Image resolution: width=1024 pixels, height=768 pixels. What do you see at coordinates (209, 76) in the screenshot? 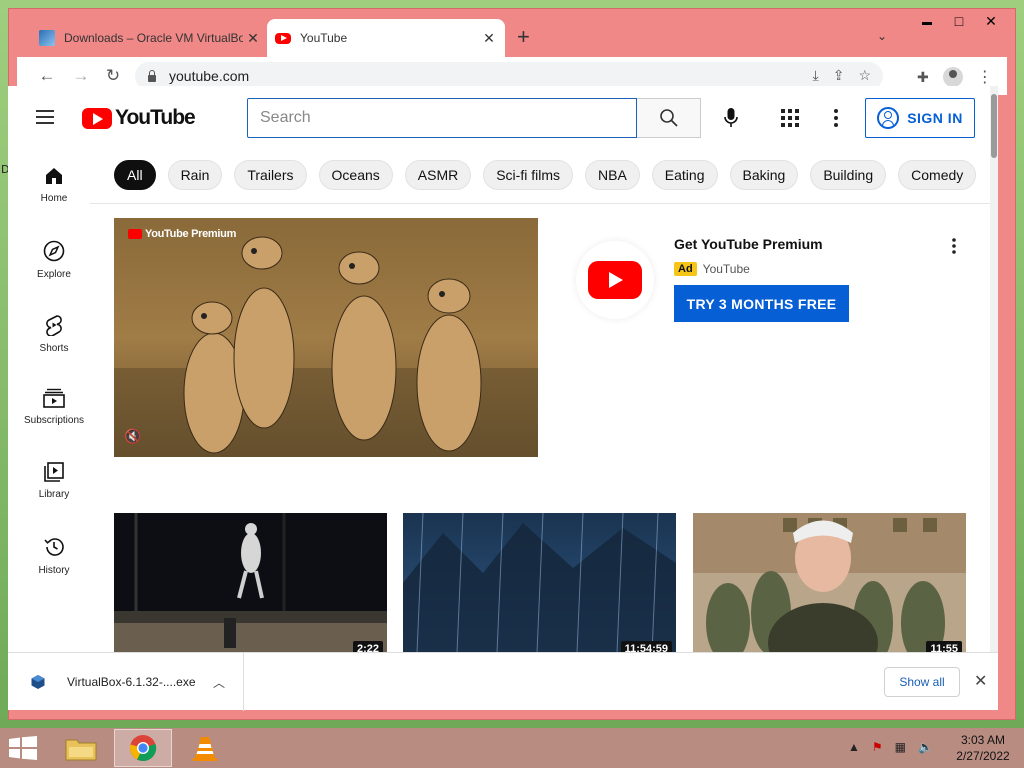
I see `url-text: youtube.com` at bounding box center [209, 76].